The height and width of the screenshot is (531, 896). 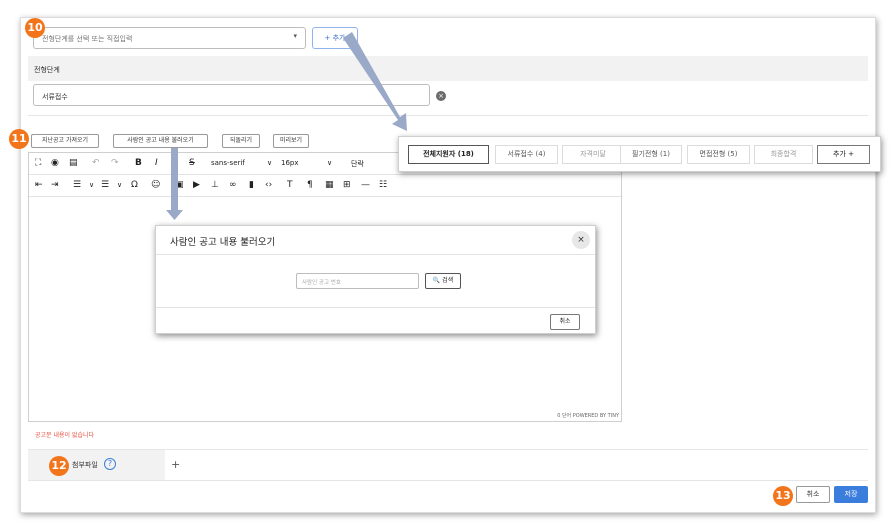 I want to click on indent-icon: ⇥, so click(x=55, y=185).